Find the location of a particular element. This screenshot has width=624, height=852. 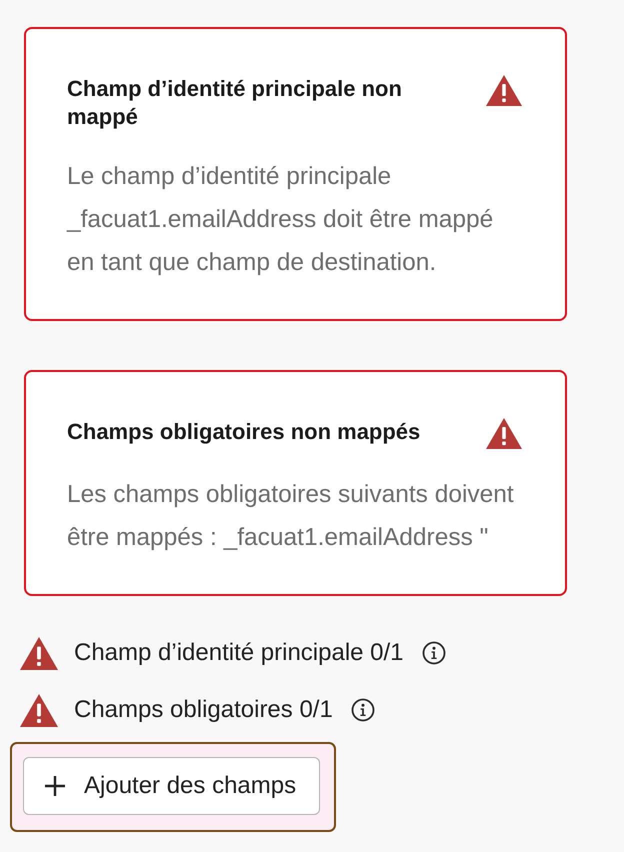

requirement-label: Champs obligatoires 0/1 is located at coordinates (203, 710).